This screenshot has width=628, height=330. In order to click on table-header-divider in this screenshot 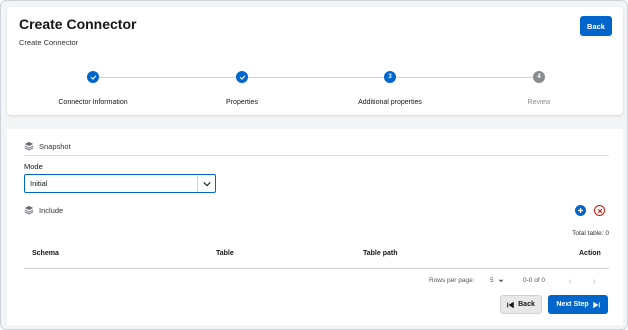, I will do `click(316, 268)`.